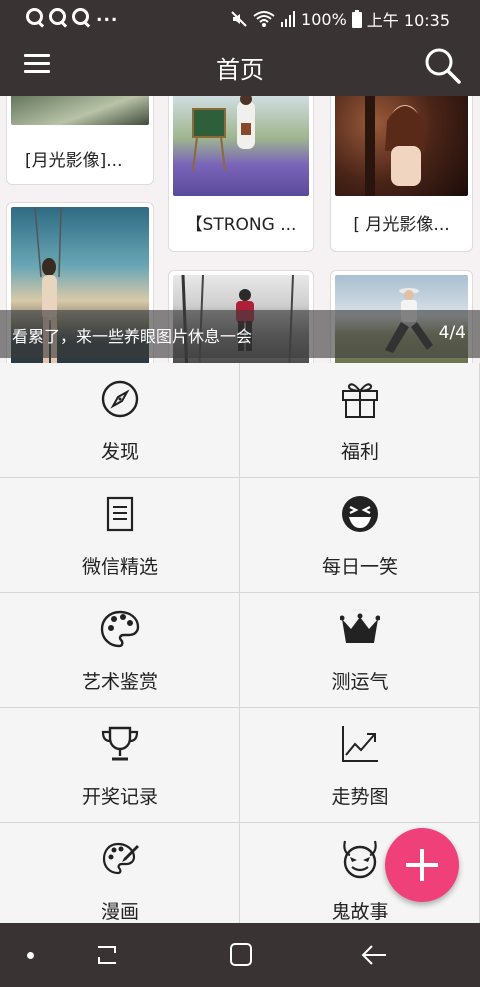 The width and height of the screenshot is (480, 987). I want to click on recent-apps-icon, so click(107, 955).